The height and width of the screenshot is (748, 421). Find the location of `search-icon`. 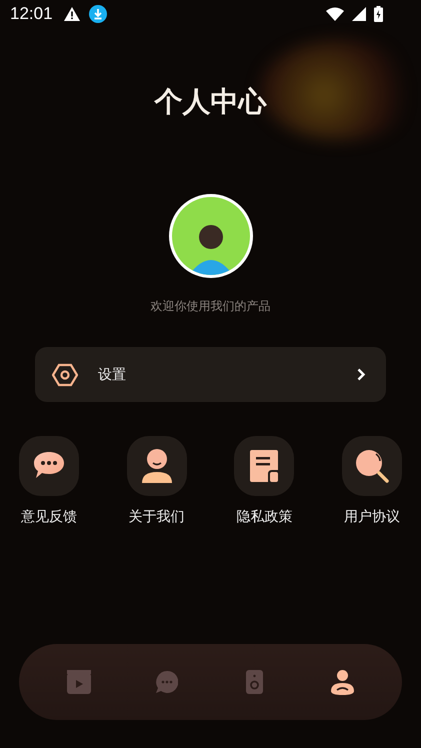

search-icon is located at coordinates (371, 466).